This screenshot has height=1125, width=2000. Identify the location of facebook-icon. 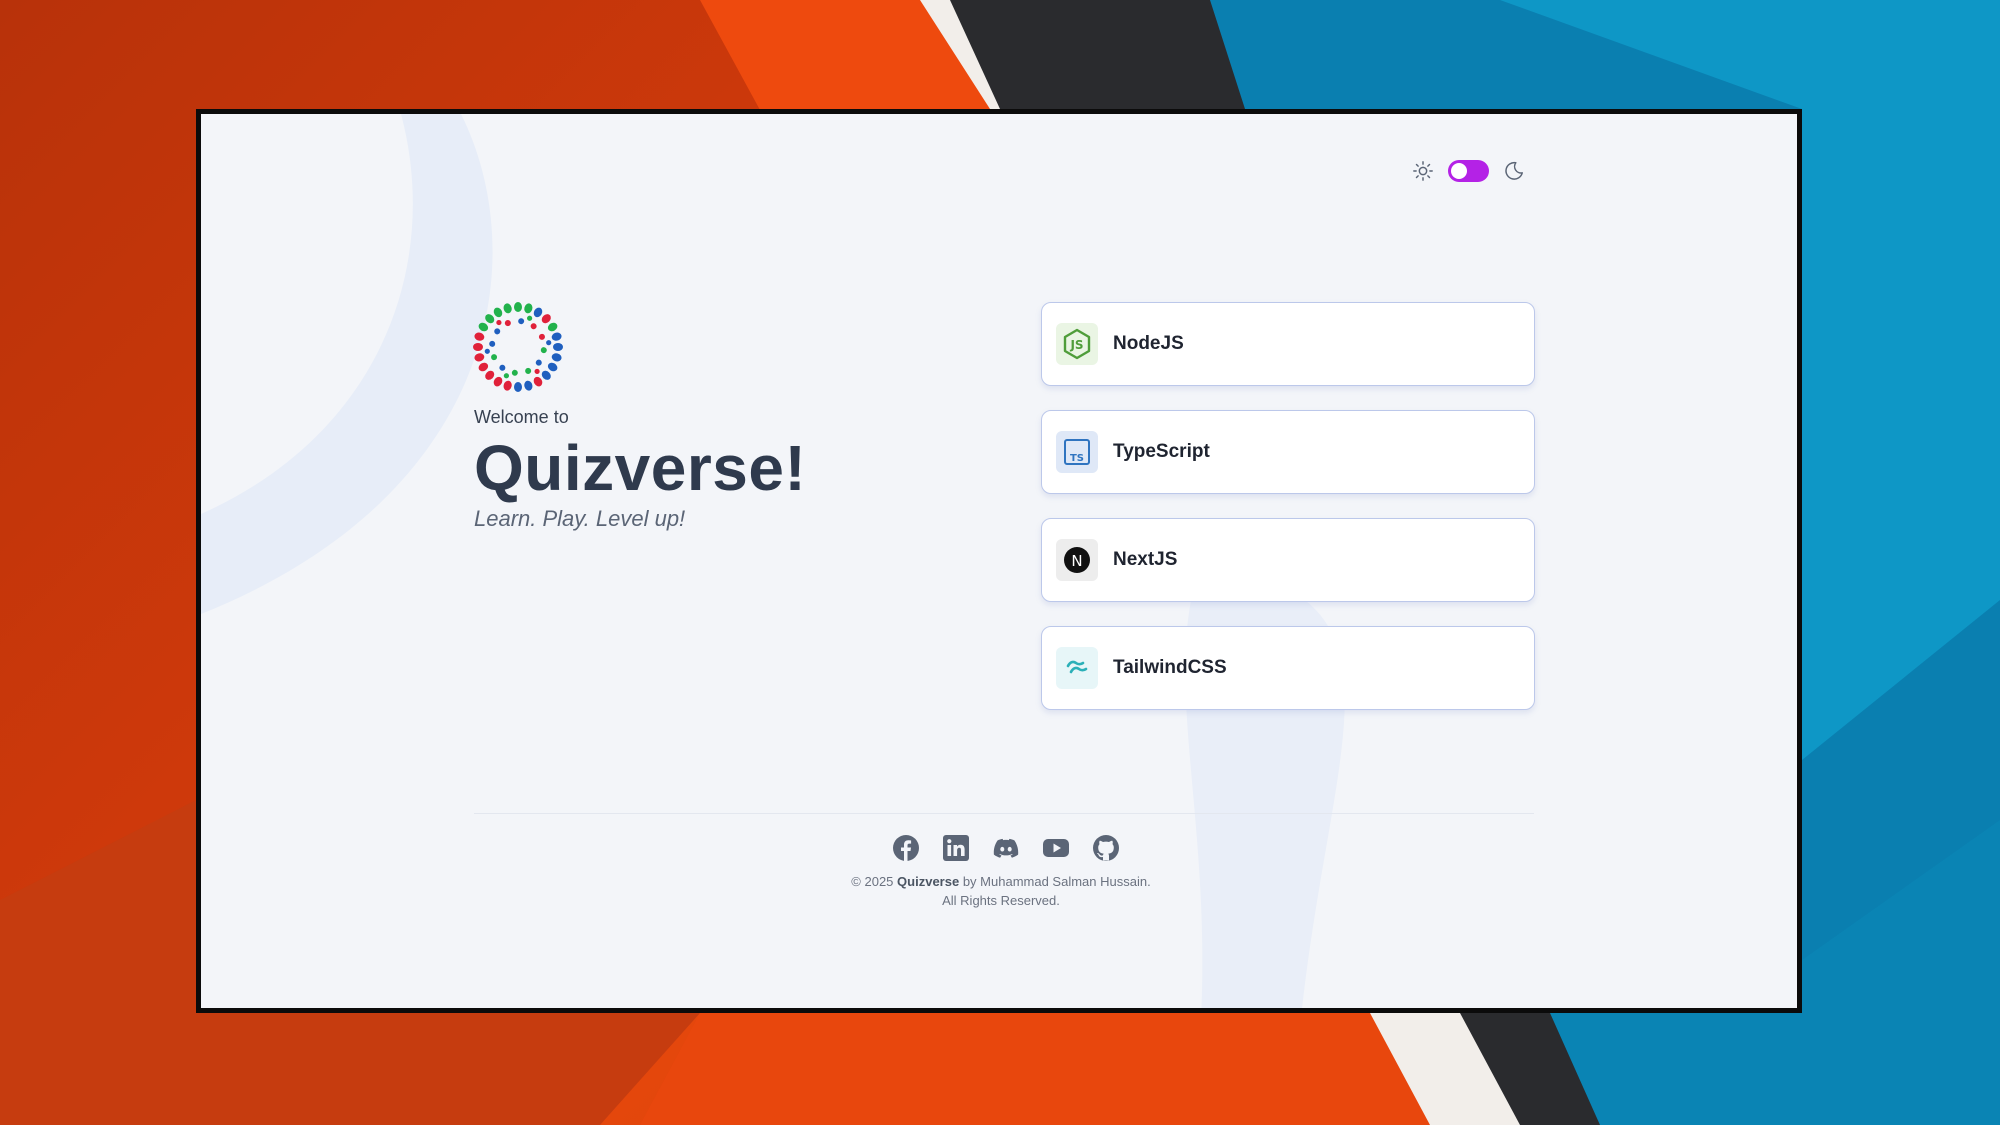
(905, 847).